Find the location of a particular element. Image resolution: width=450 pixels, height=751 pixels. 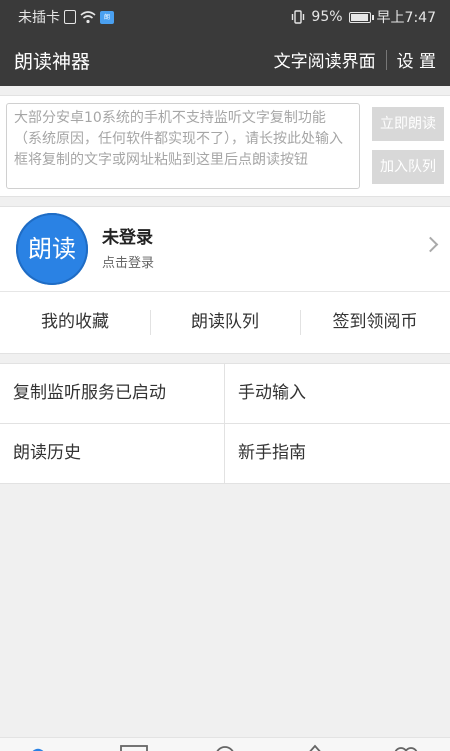

status-bar: 未插卡 朗 95% 早上7:47 is located at coordinates (225, 16).